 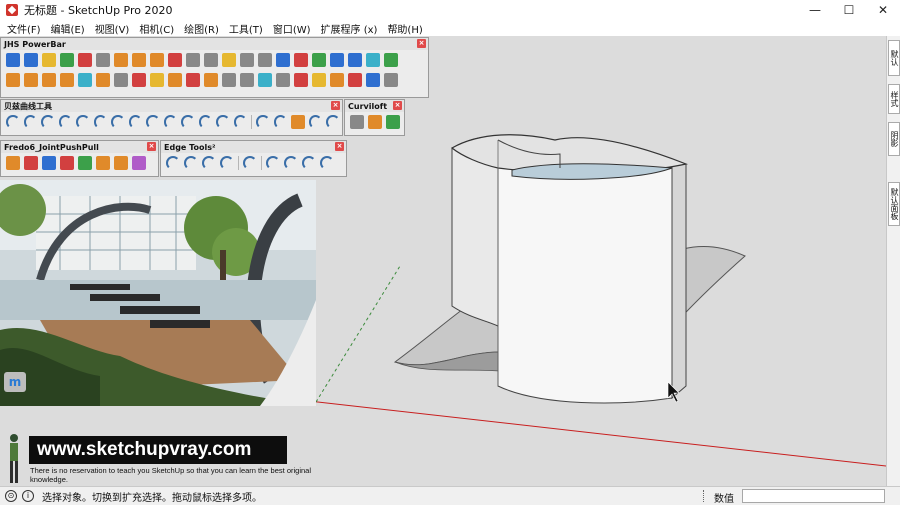 I want to click on menu-extensions: 扩展程序 (x), so click(x=349, y=28).